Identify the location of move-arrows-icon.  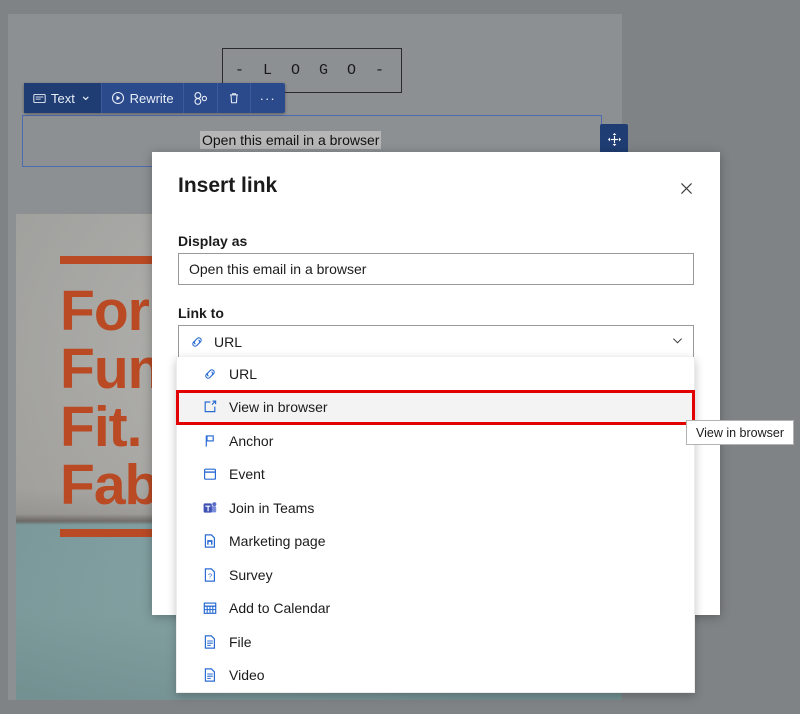
(614, 139).